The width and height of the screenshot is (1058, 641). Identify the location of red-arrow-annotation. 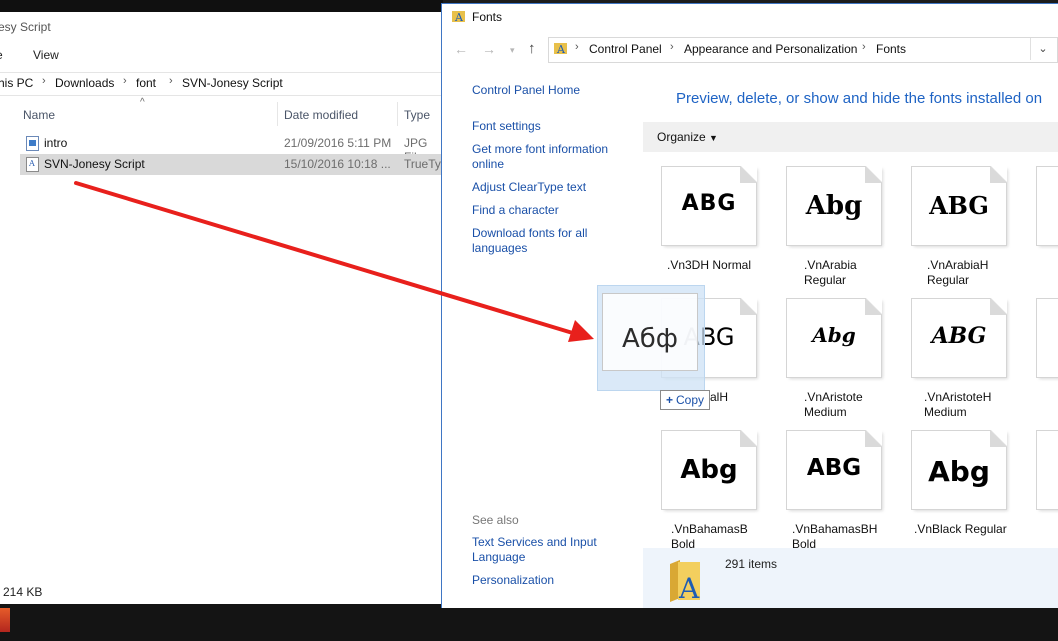
(334, 261).